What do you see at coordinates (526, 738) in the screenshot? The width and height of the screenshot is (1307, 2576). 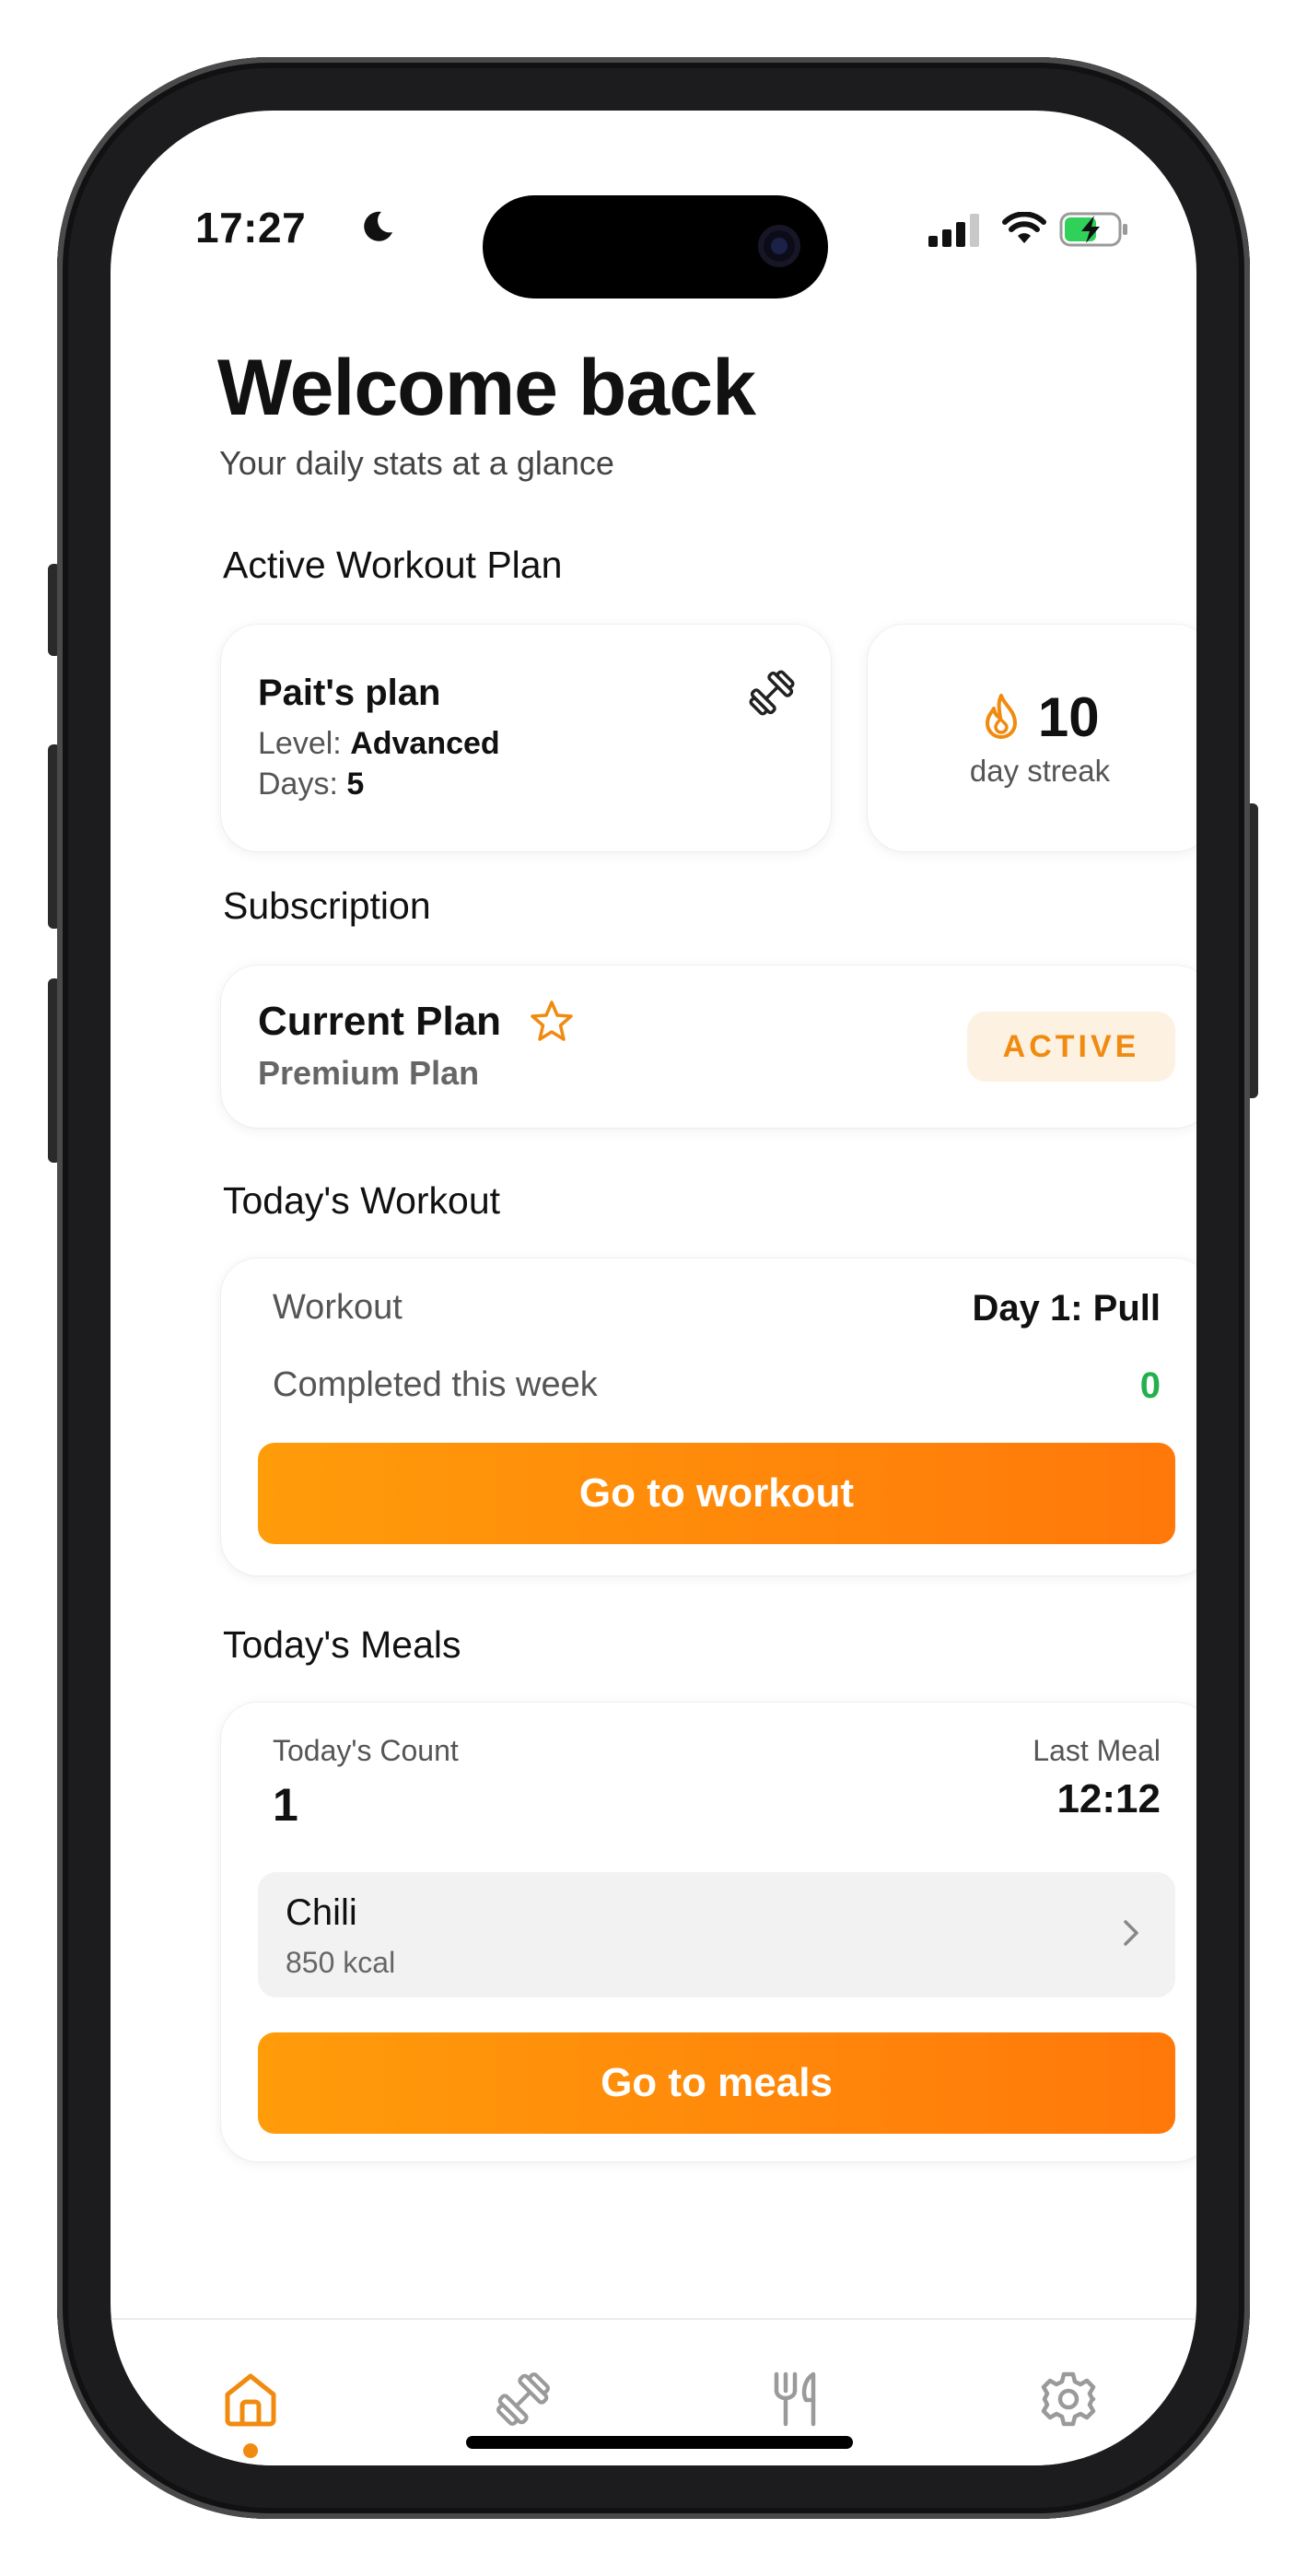 I see `active-plan-card: Pait's plan Level: Advanced Days: 5` at bounding box center [526, 738].